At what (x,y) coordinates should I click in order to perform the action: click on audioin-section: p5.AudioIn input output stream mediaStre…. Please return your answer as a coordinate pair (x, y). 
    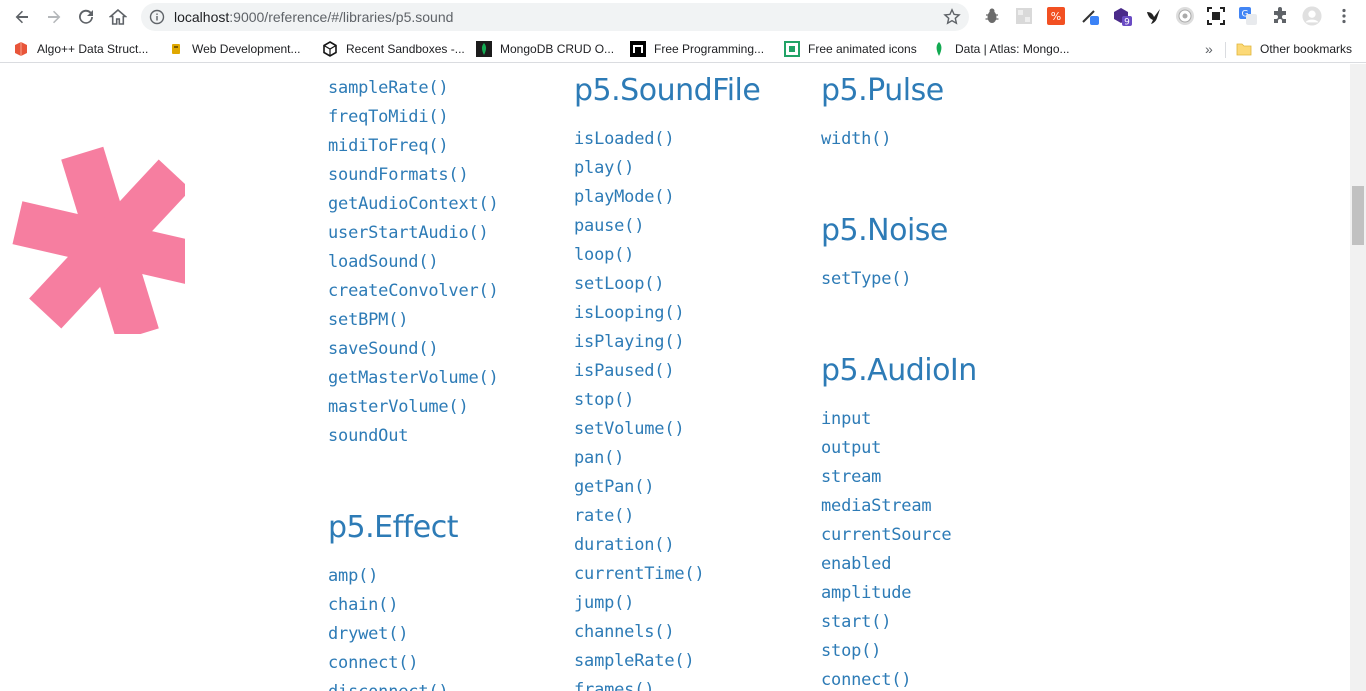
    Looking at the image, I should click on (899, 521).